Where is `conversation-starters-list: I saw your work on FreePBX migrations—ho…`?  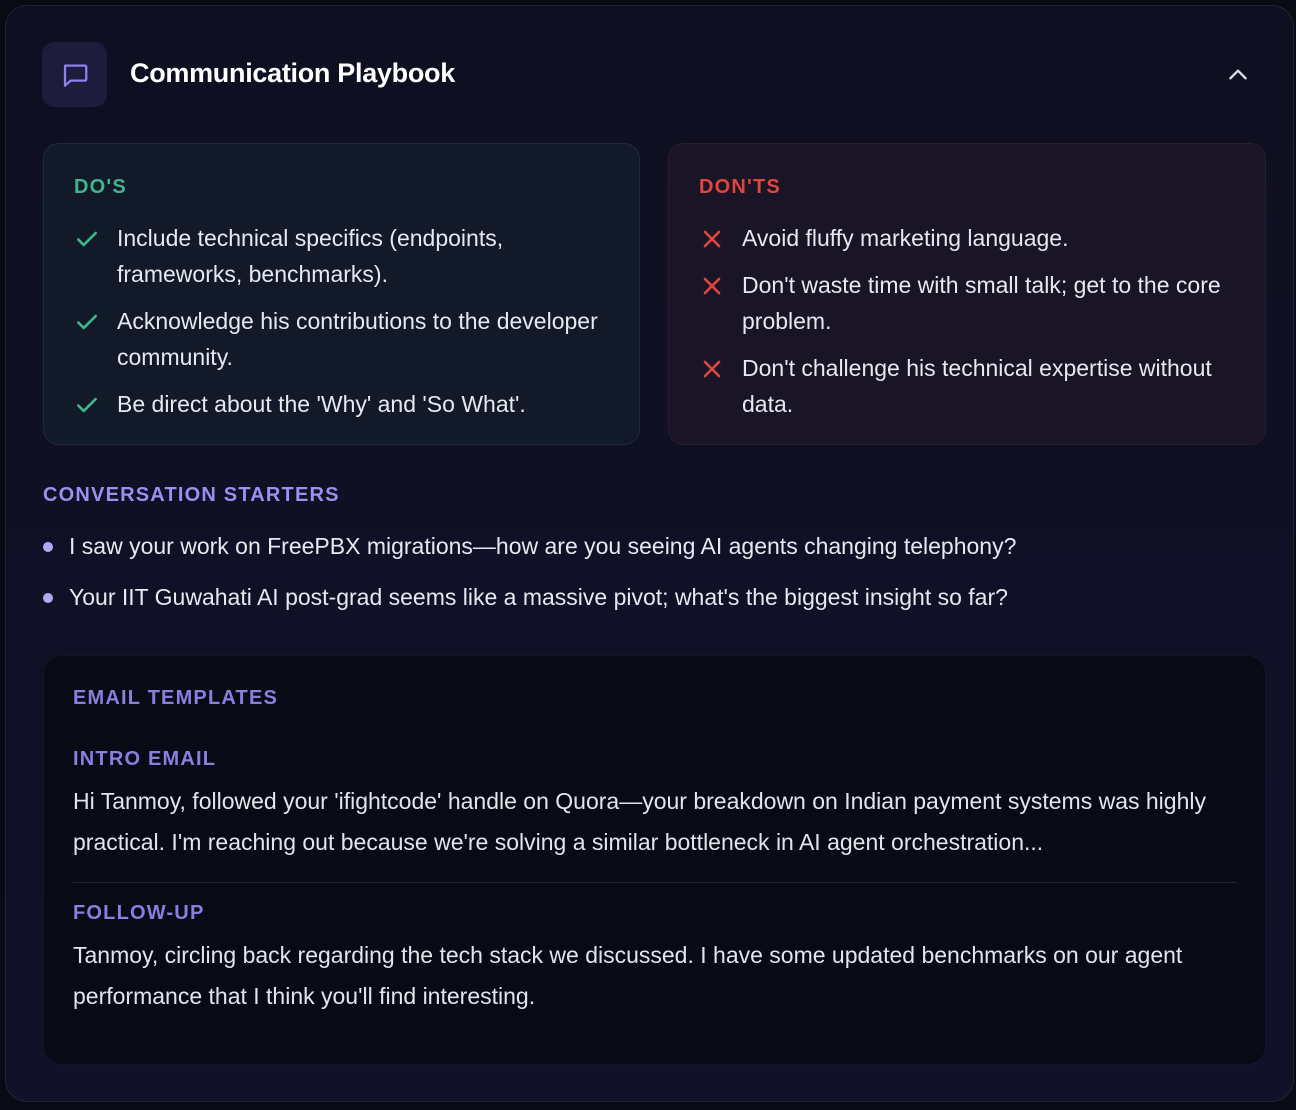 conversation-starters-list: I saw your work on FreePBX migrations—ho… is located at coordinates (529, 579).